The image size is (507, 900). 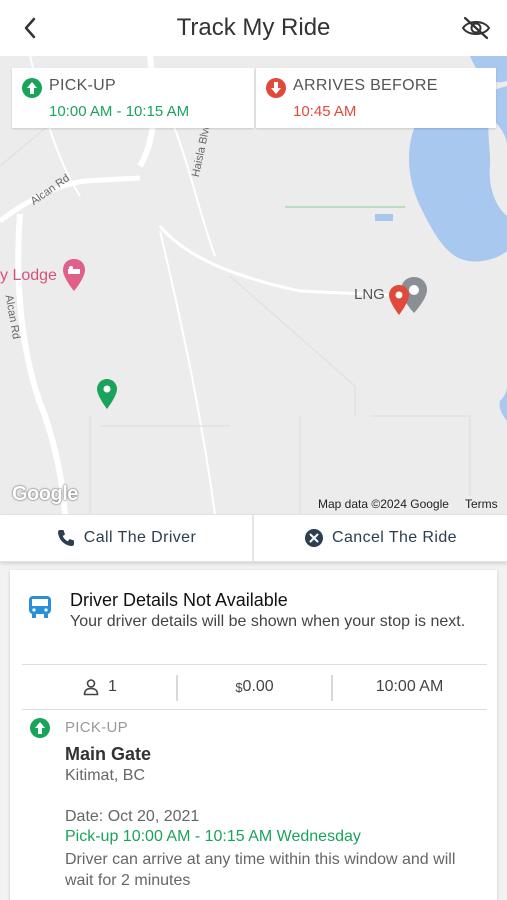 I want to click on arrival-time: 10:45 AM, so click(x=325, y=111).